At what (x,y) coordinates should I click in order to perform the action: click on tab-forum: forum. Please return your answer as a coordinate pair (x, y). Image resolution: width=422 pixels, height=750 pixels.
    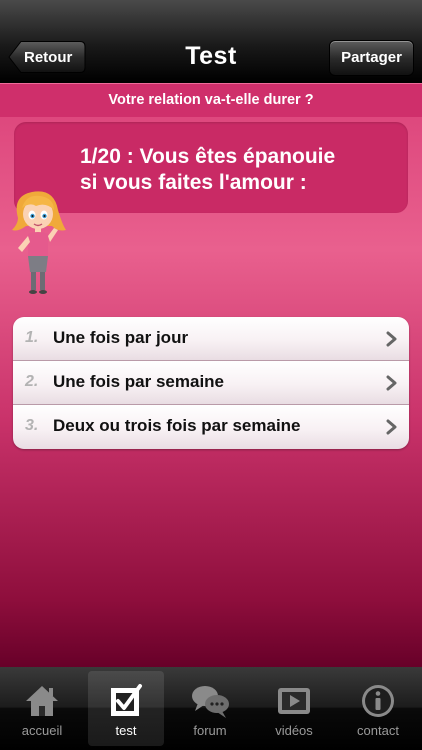
    Looking at the image, I should click on (210, 708).